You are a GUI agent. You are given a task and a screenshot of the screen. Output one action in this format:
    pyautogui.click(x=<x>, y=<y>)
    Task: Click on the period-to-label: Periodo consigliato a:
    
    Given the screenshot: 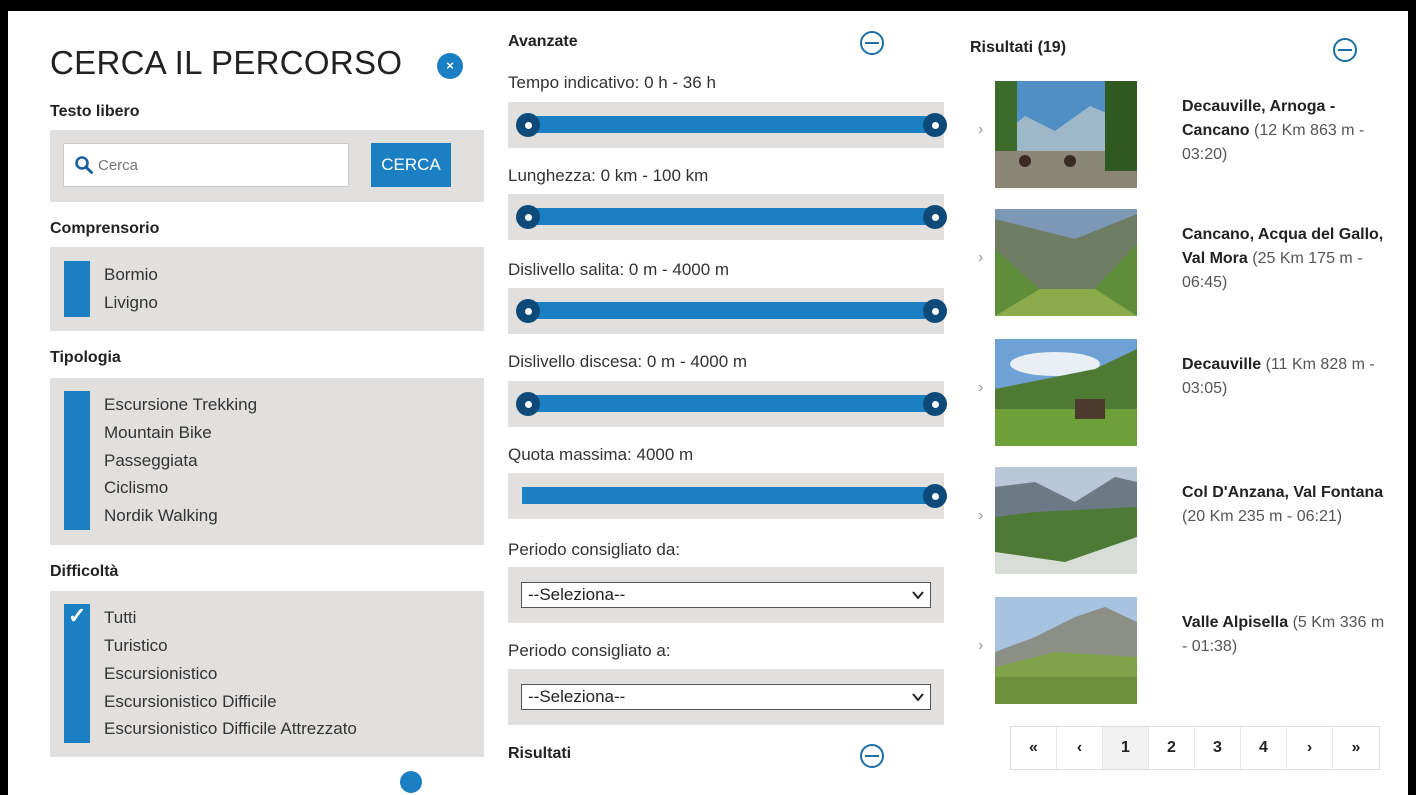 What is the action you would take?
    pyautogui.click(x=589, y=650)
    